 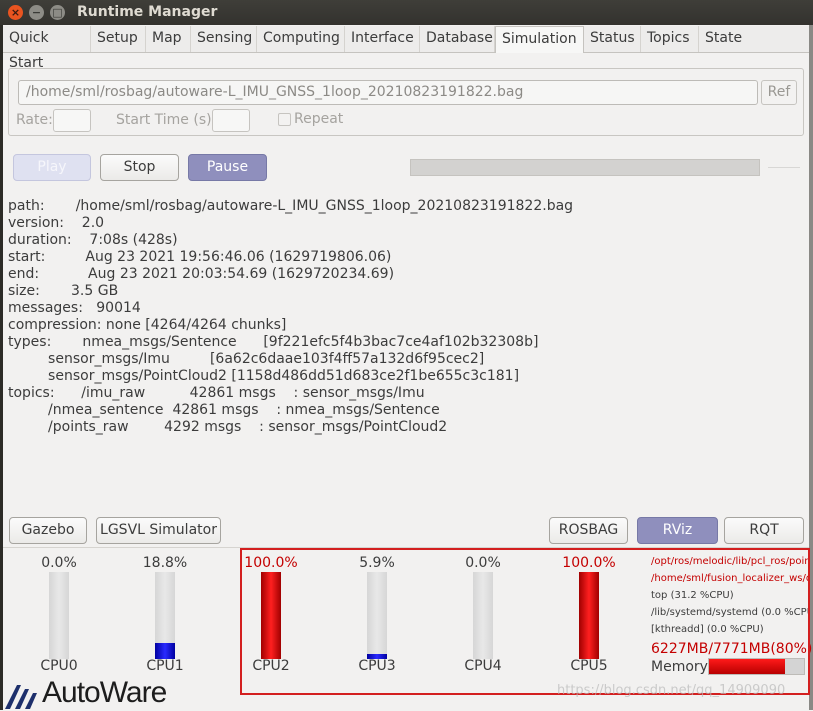 What do you see at coordinates (539, 39) in the screenshot?
I see `tab-simulation: Simulation` at bounding box center [539, 39].